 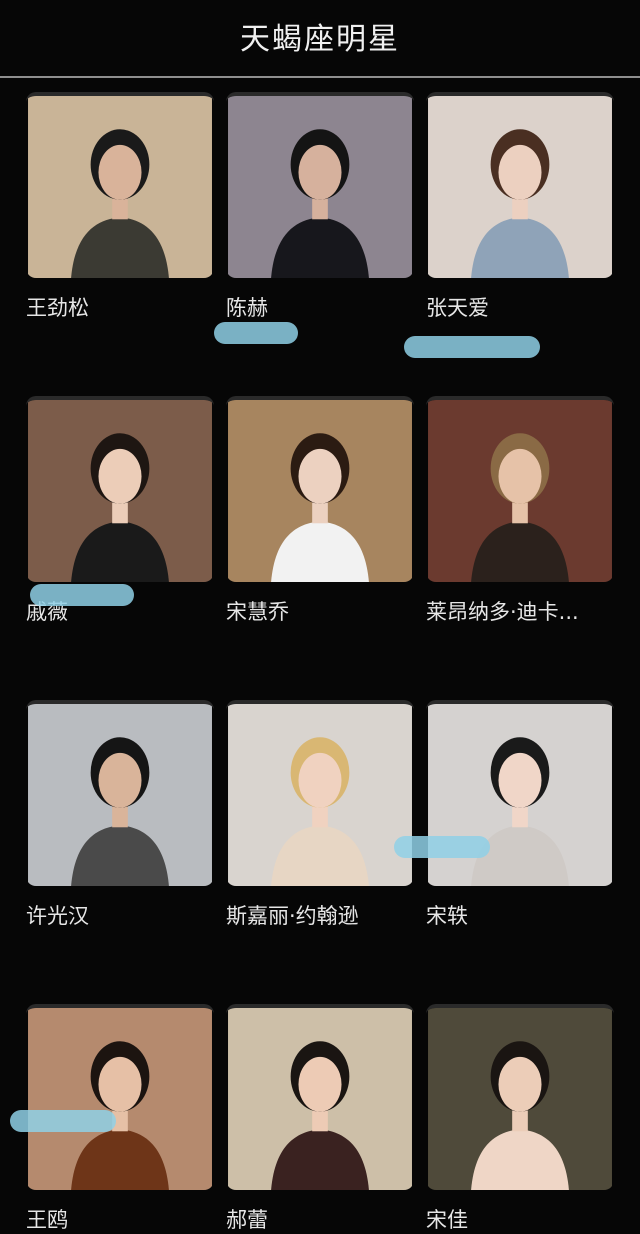 What do you see at coordinates (57, 916) in the screenshot?
I see `star-name: 许光汉` at bounding box center [57, 916].